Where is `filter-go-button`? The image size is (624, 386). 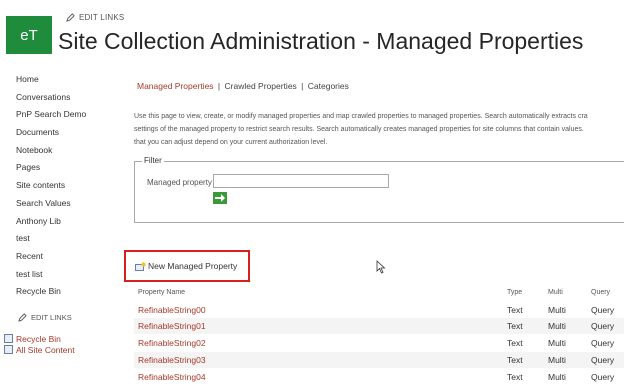 filter-go-button is located at coordinates (220, 198).